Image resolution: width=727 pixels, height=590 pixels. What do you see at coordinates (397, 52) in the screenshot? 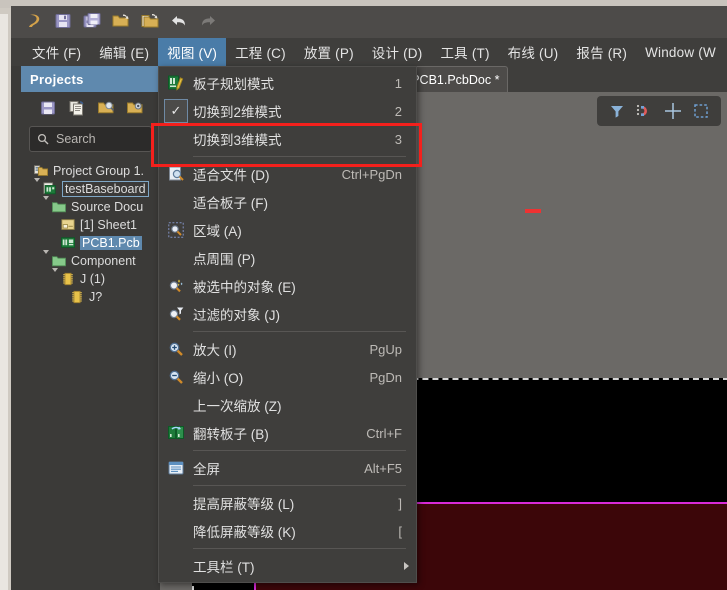
I see `menu-design: 设计 (D)` at bounding box center [397, 52].